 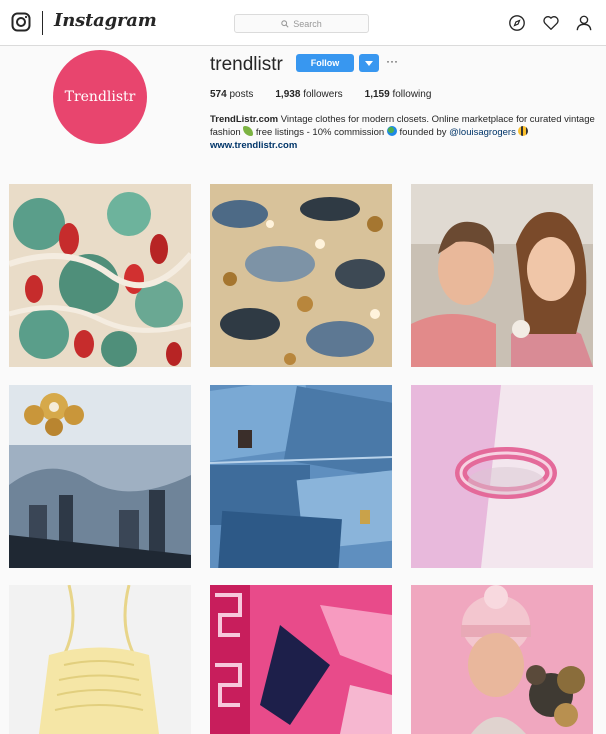 What do you see at coordinates (406, 145) in the screenshot?
I see `website-link: www.trendlistr.com` at bounding box center [406, 145].